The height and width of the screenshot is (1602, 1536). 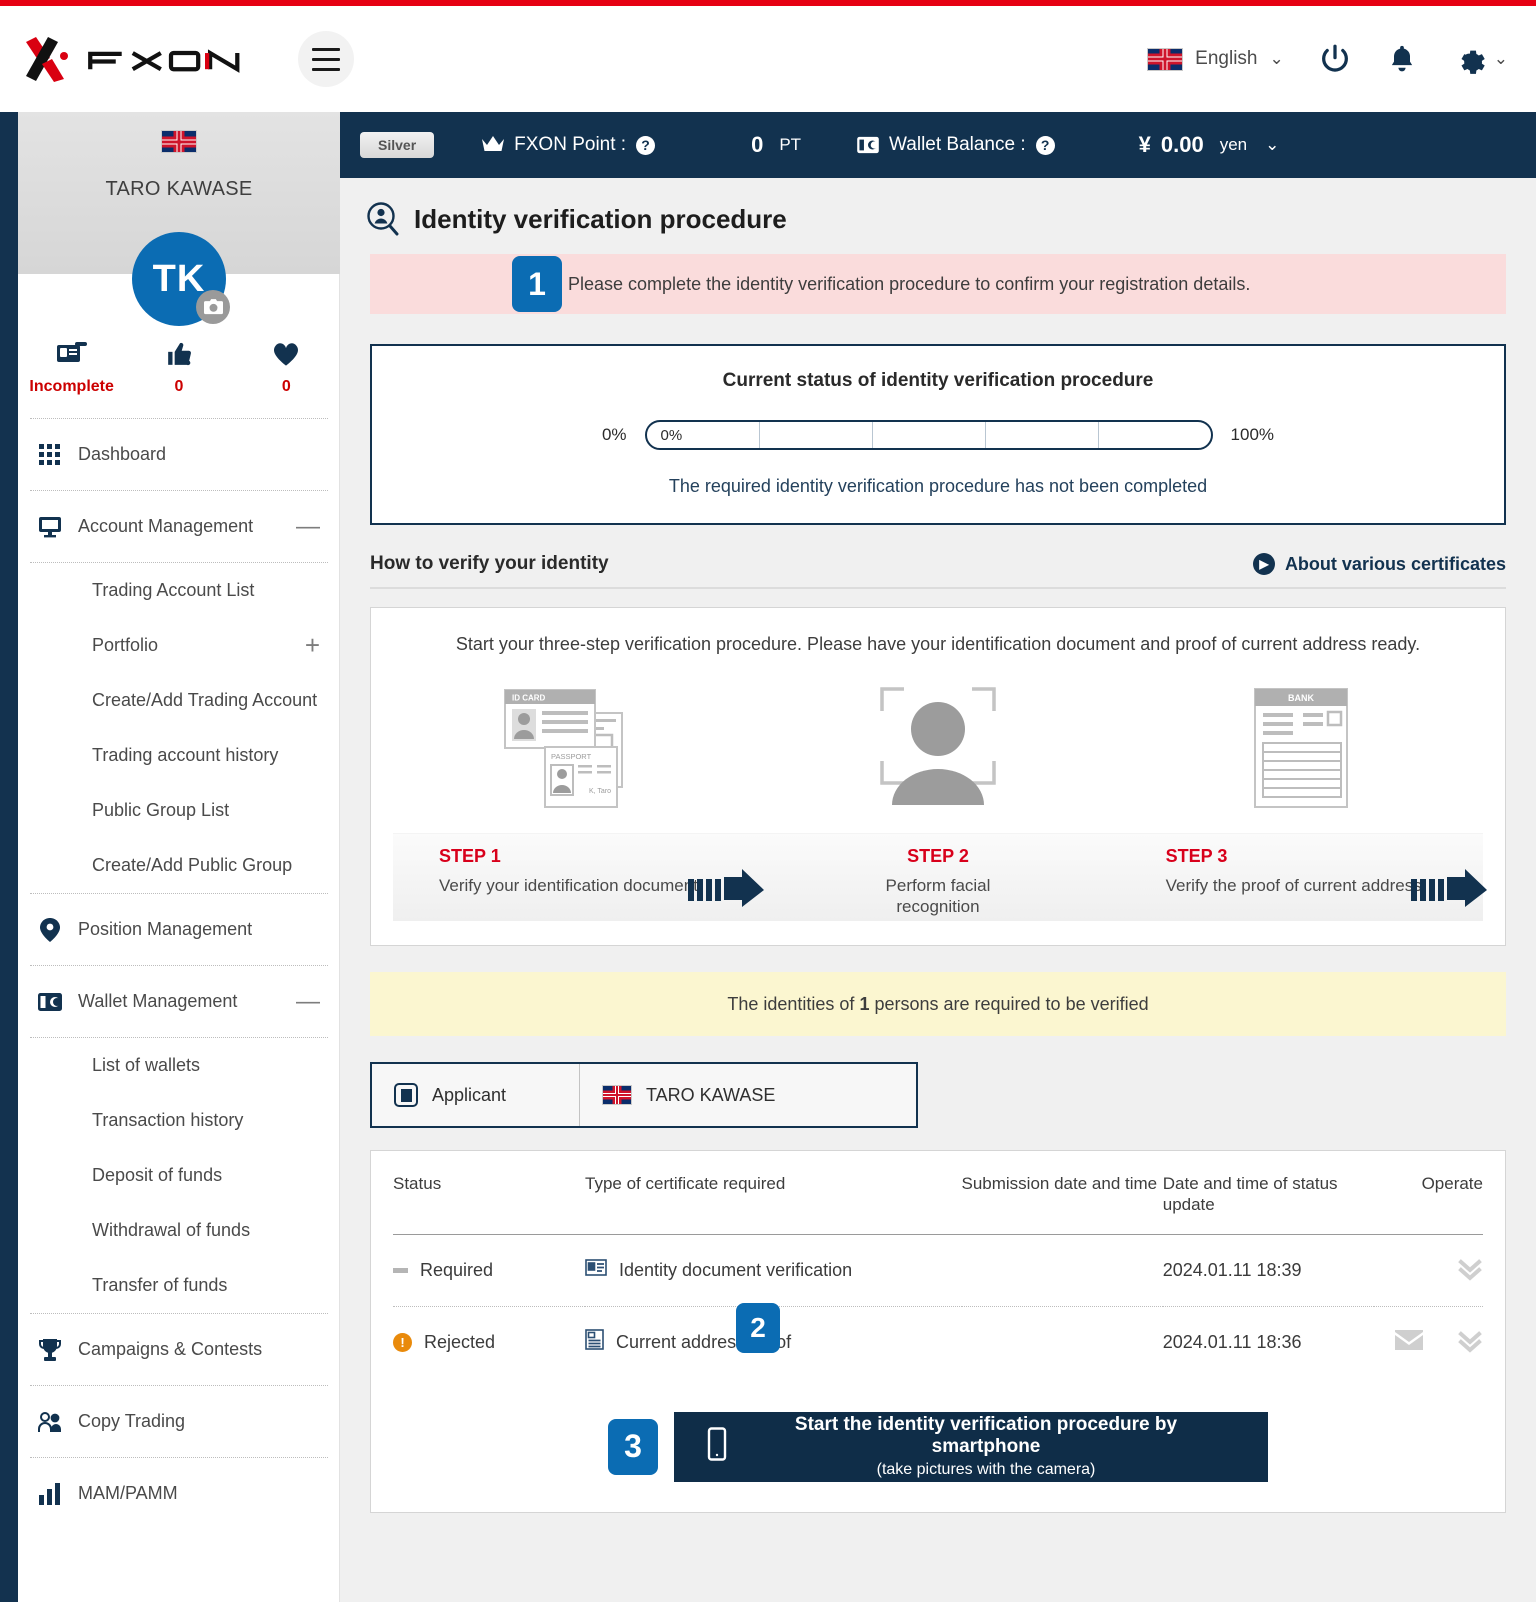 I want to click on sidebar-item-trading-account-list: Trading Account List, so click(x=179, y=590).